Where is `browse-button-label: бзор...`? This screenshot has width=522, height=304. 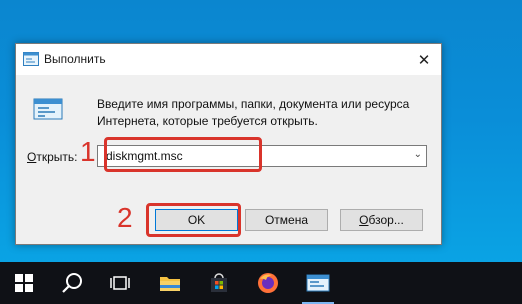 browse-button-label: бзор... is located at coordinates (386, 220).